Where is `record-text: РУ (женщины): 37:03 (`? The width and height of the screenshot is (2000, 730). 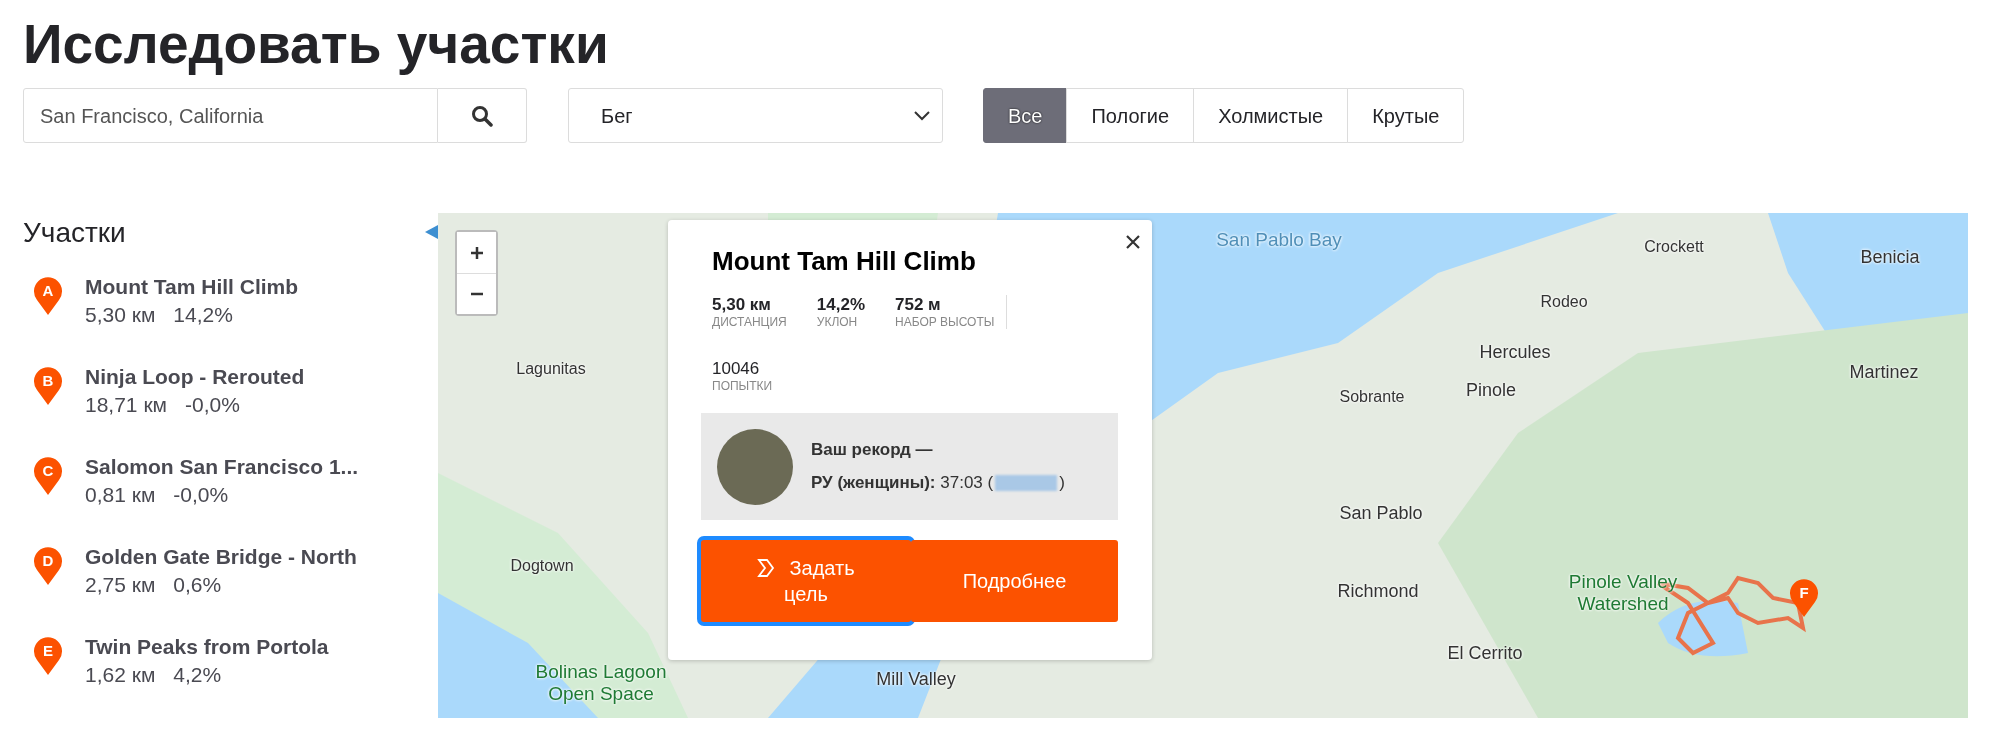 record-text: РУ (женщины): 37:03 ( is located at coordinates (902, 482).